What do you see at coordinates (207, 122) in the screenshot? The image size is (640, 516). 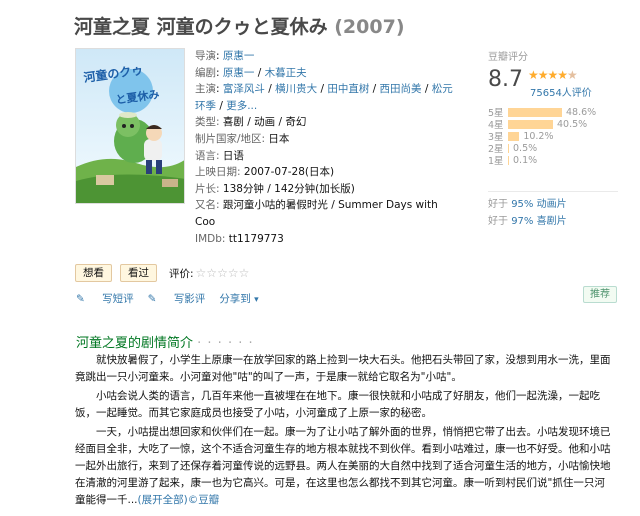 I see `genre-label: 类型:` at bounding box center [207, 122].